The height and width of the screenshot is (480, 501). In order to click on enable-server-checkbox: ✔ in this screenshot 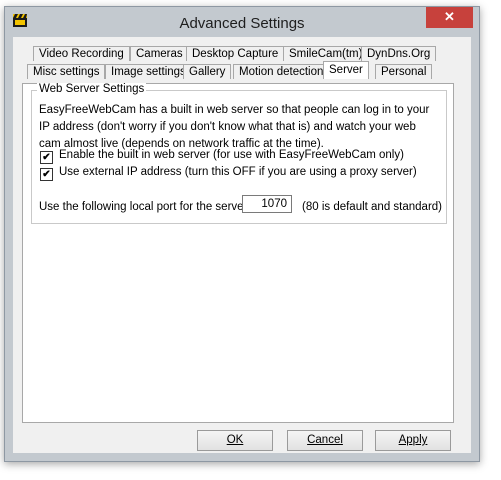, I will do `click(46, 157)`.